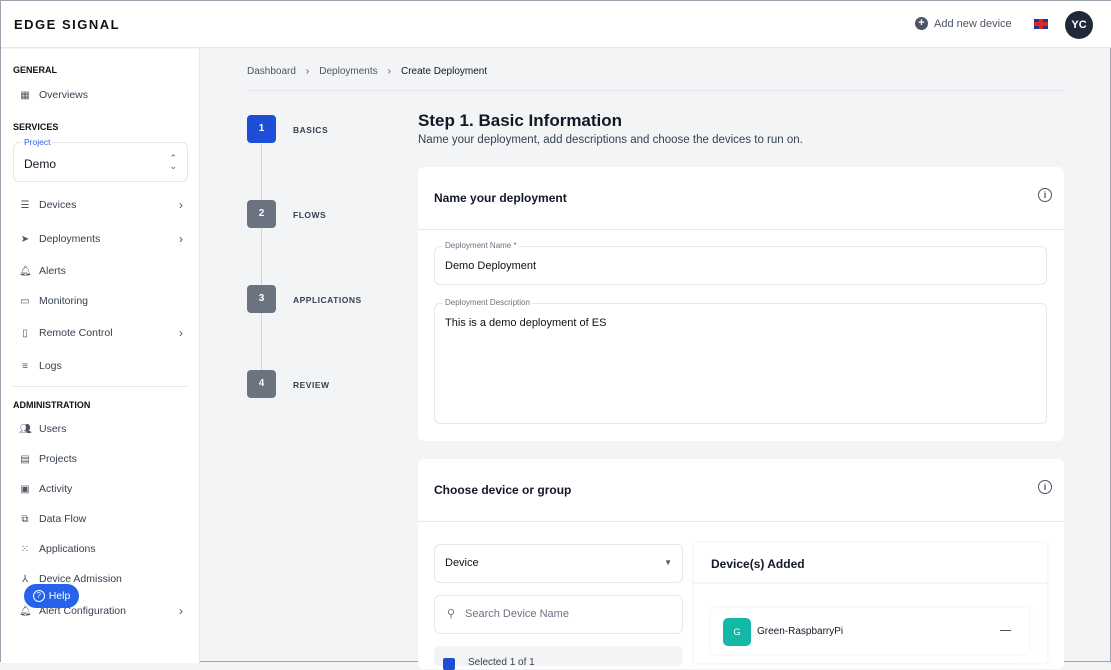 The image size is (1111, 670). Describe the element at coordinates (462, 563) in the screenshot. I see `select-value: Device` at that location.